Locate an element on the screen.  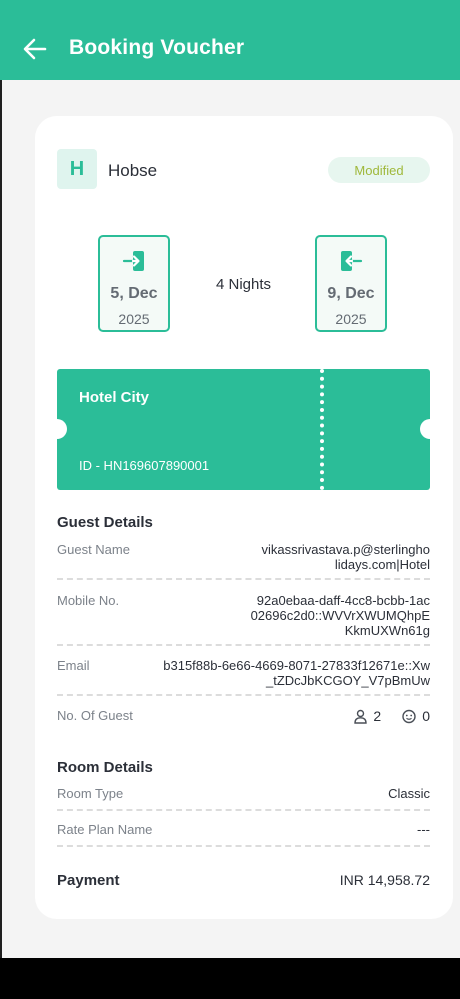
room-details-heading: Room Details is located at coordinates (105, 767).